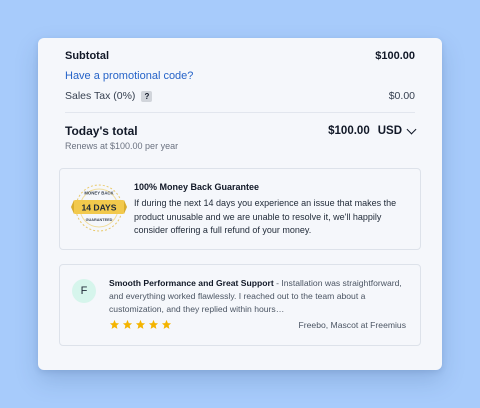 The width and height of the screenshot is (480, 408). I want to click on badge-days-text: 14 DAYS, so click(98, 208).